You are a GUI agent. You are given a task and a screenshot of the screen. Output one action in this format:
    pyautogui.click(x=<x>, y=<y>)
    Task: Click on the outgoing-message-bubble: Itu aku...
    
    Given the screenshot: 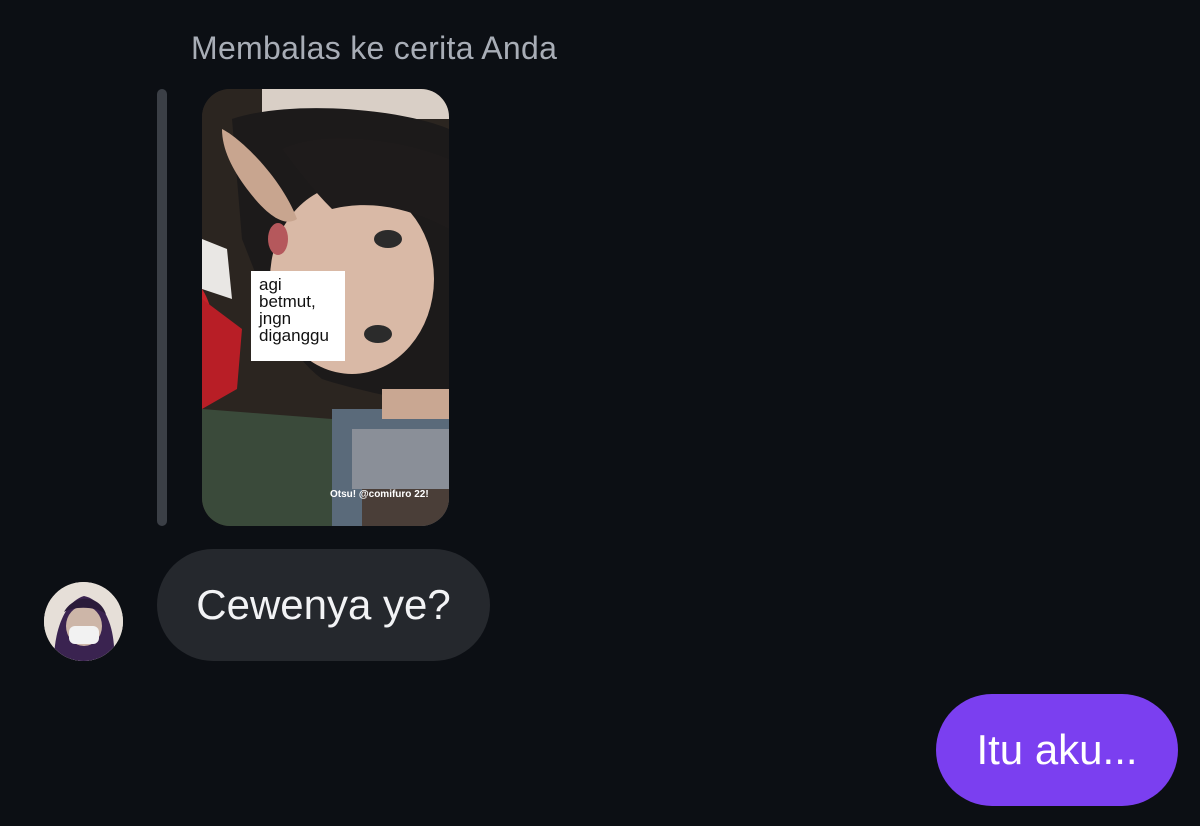 What is the action you would take?
    pyautogui.click(x=1057, y=750)
    